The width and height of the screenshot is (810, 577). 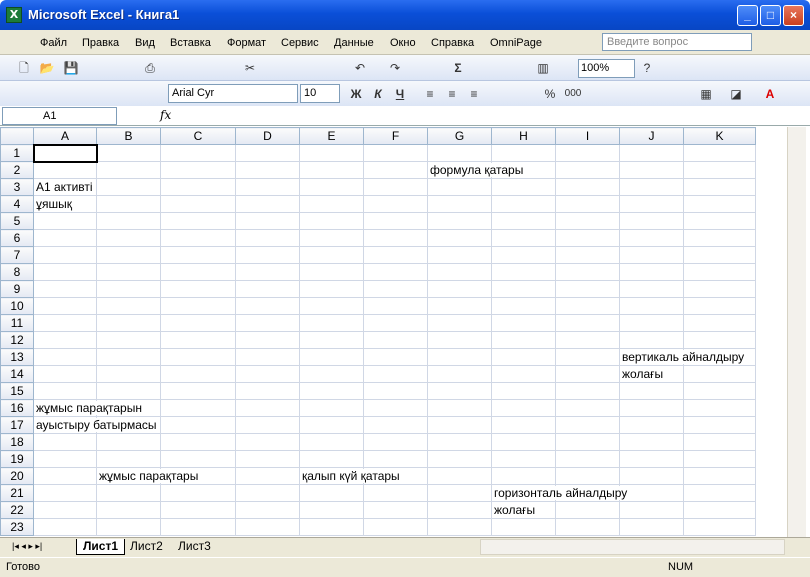 What do you see at coordinates (523, 289) in the screenshot?
I see `cell-h9` at bounding box center [523, 289].